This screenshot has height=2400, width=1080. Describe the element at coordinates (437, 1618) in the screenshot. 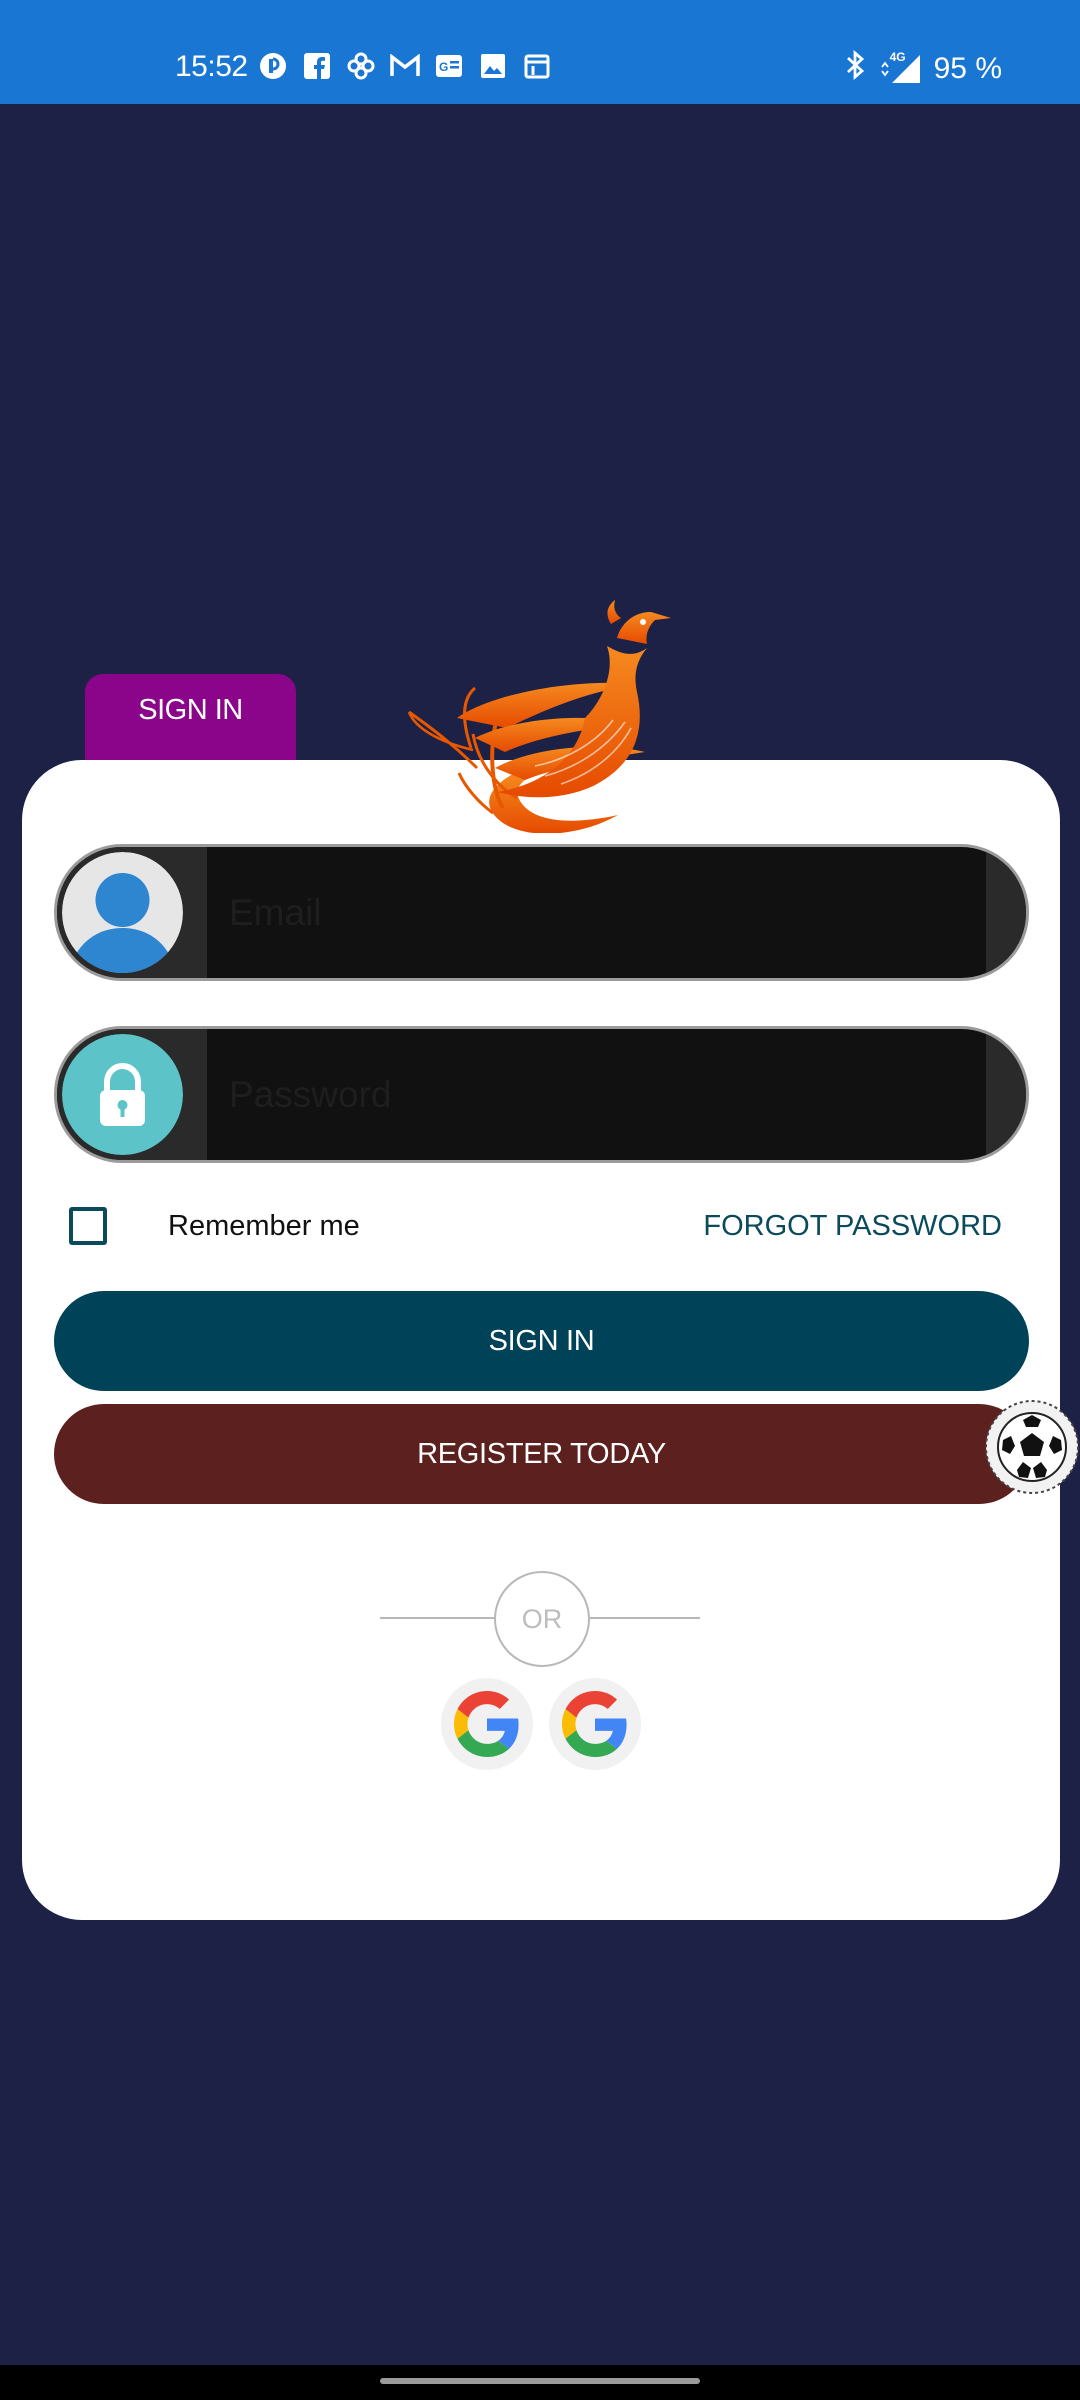

I see `divider-left` at that location.